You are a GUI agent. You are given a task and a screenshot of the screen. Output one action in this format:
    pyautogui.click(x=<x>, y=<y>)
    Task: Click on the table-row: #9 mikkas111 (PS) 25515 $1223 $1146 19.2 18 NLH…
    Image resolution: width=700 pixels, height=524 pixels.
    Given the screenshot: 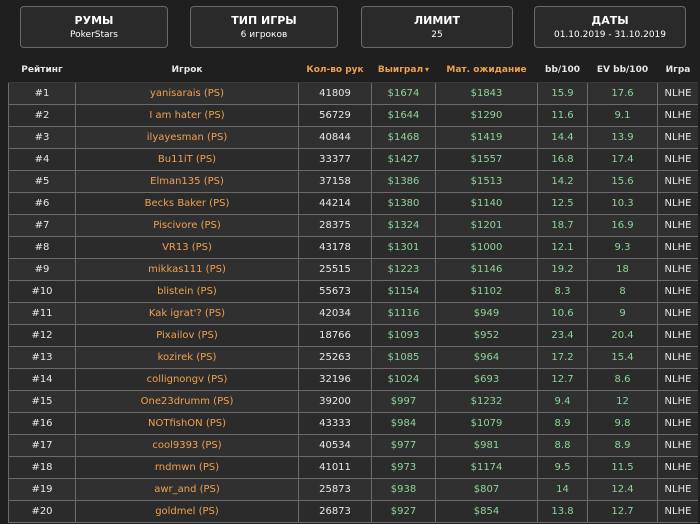 What is the action you would take?
    pyautogui.click(x=353, y=269)
    